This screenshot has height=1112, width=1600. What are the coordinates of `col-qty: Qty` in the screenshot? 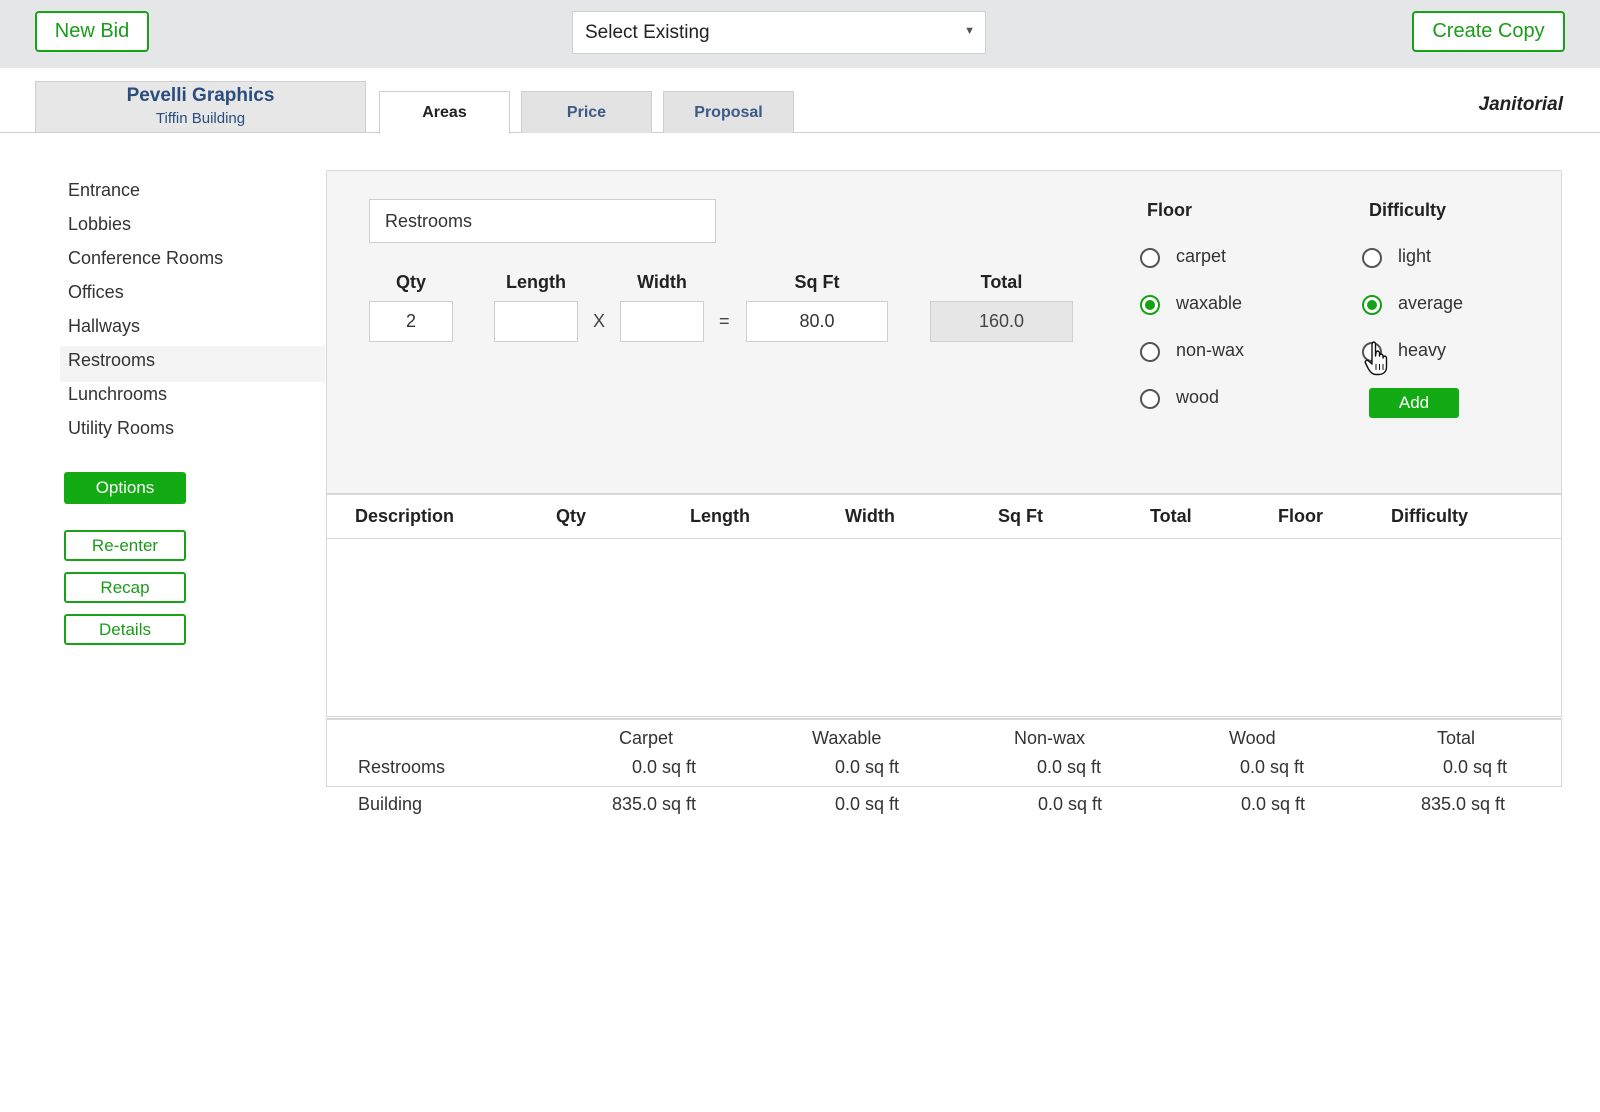 It's located at (571, 516).